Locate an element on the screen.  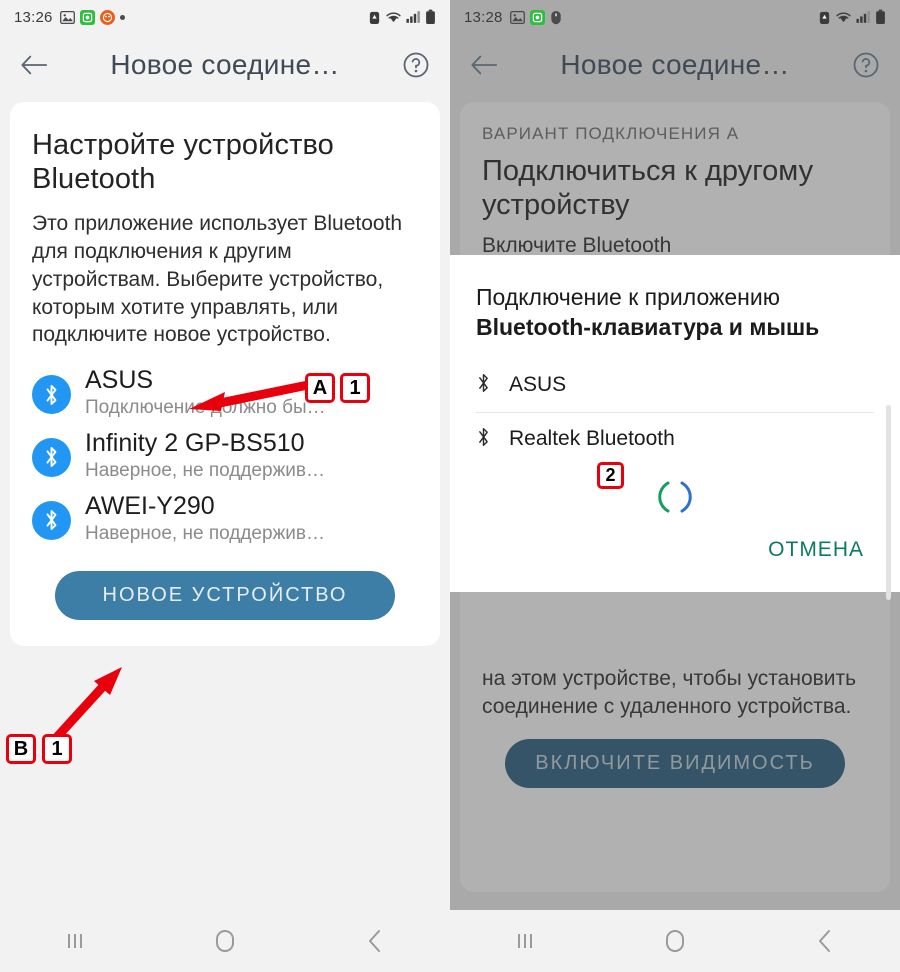
device-name: Realtek Bluetooth is located at coordinates (592, 439).